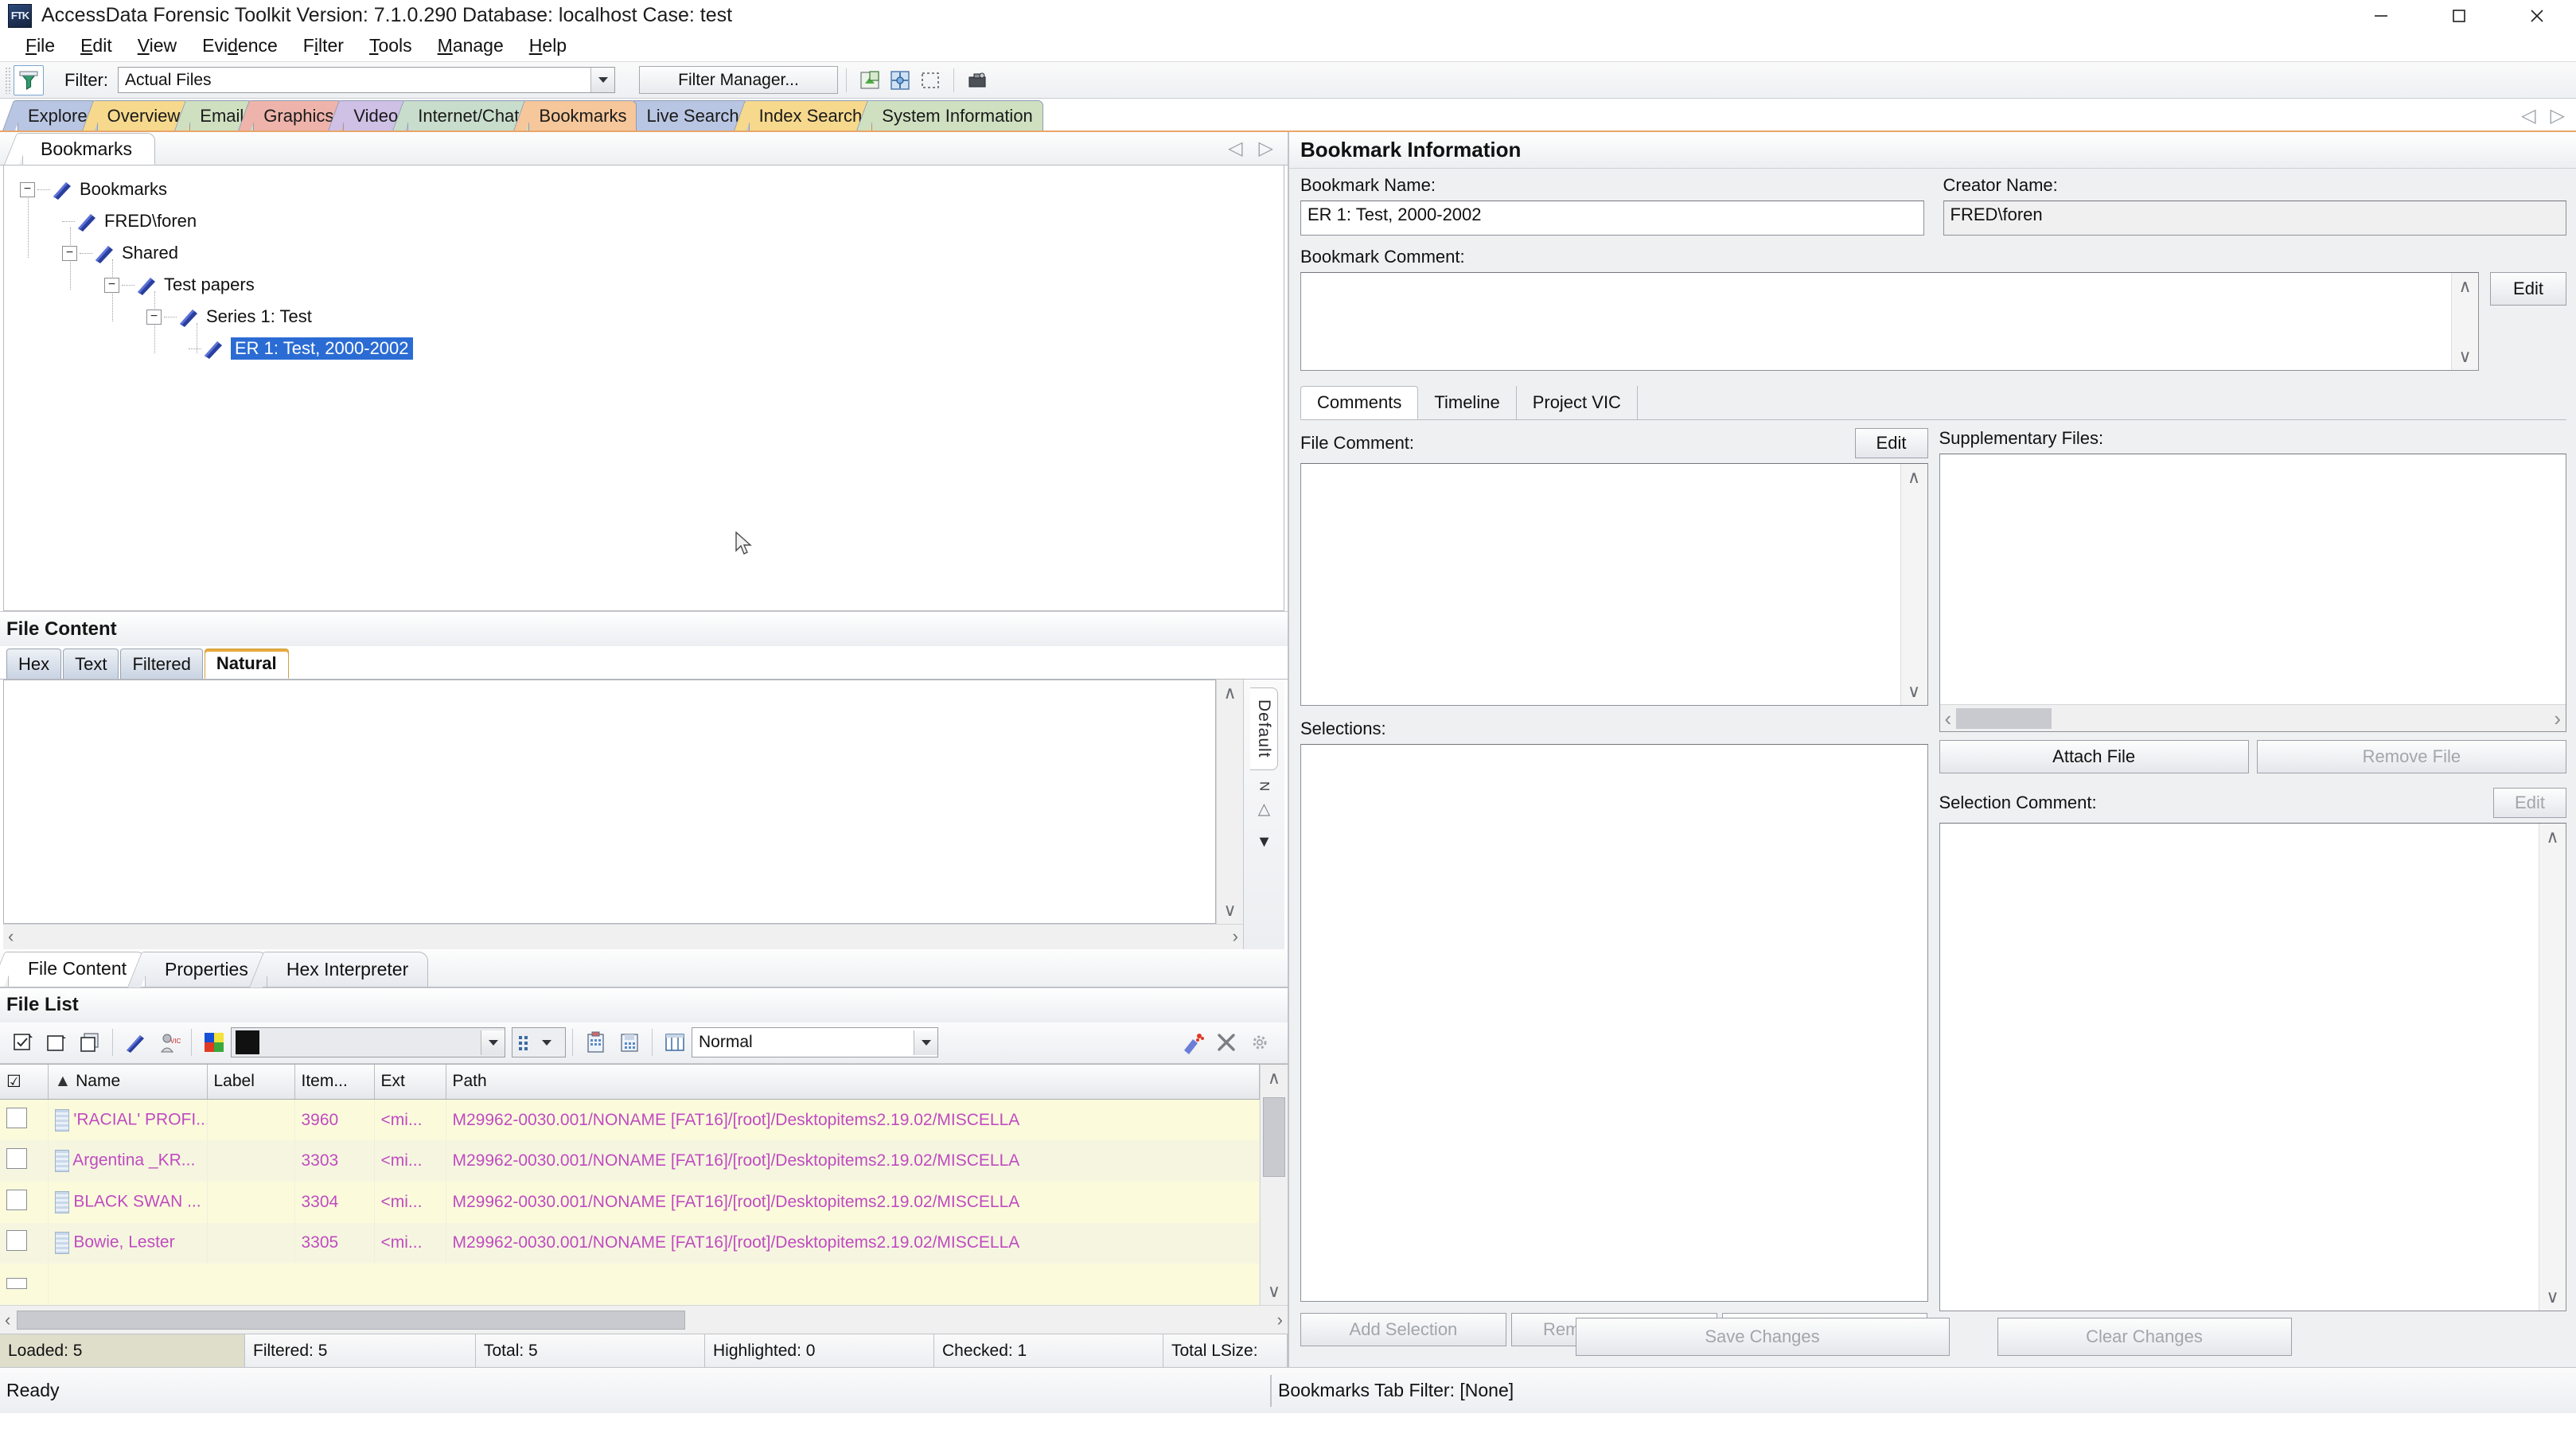 The width and height of the screenshot is (2576, 1445). I want to click on file-comment-textarea: ∧ ∨, so click(1614, 584).